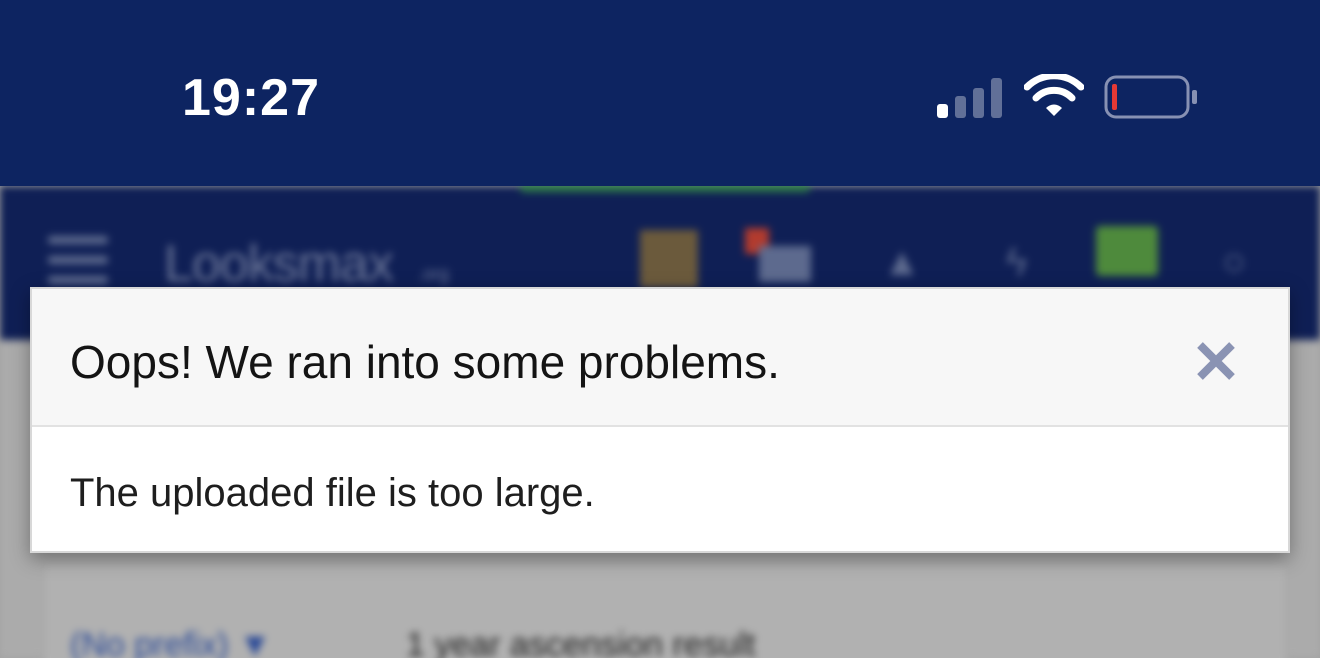  Describe the element at coordinates (251, 98) in the screenshot. I see `status-time: 19:27` at that location.